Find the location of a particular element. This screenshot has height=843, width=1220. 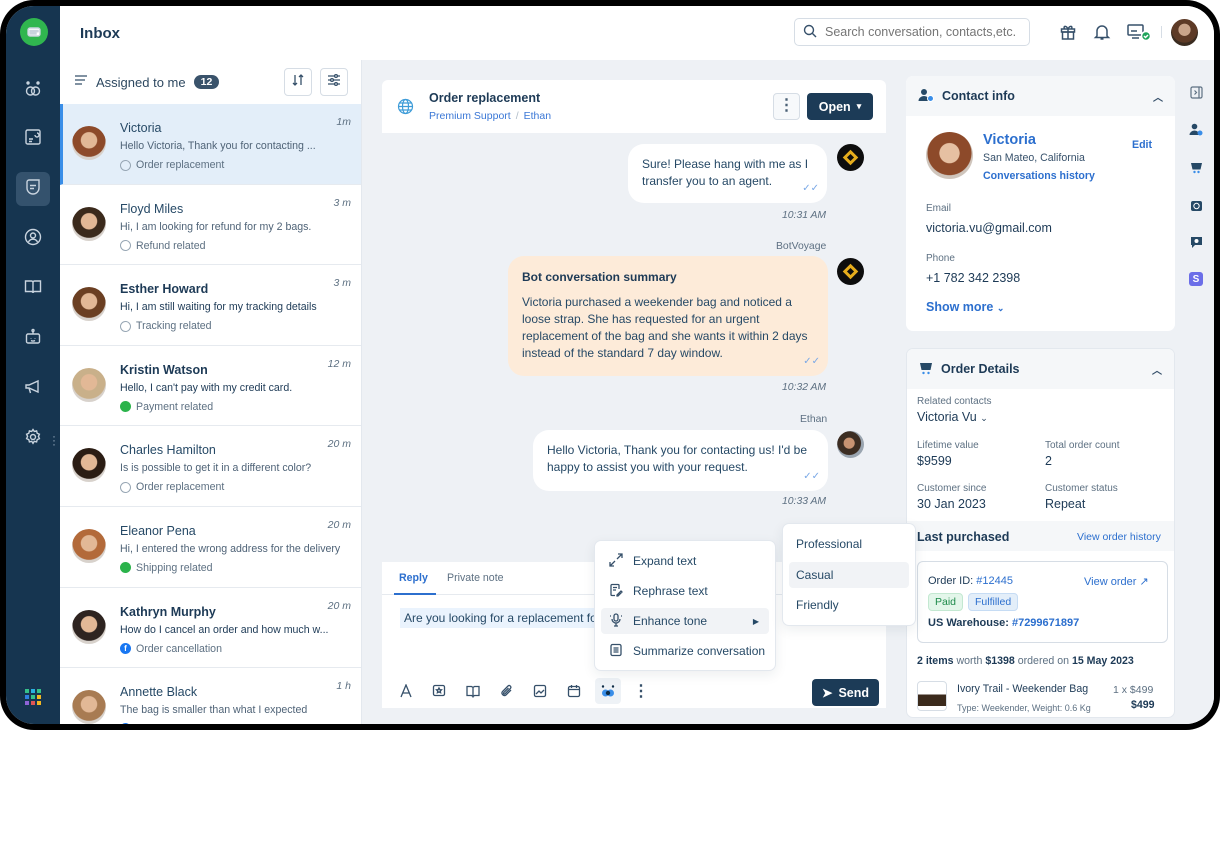

nav-settings is located at coordinates (33, 439).